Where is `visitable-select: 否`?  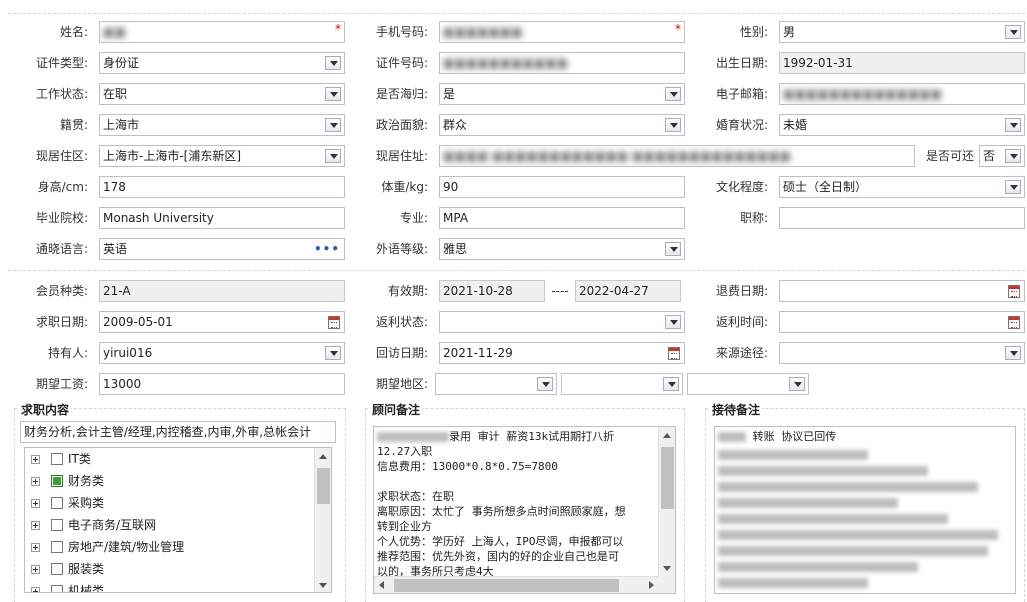
visitable-select: 否 is located at coordinates (1002, 156).